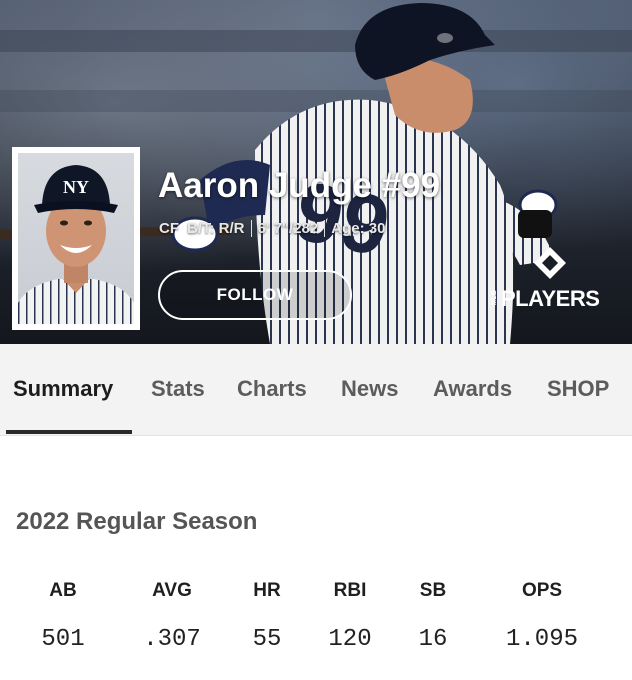 The image size is (632, 680). I want to click on tab-charts: Charts, so click(272, 389).